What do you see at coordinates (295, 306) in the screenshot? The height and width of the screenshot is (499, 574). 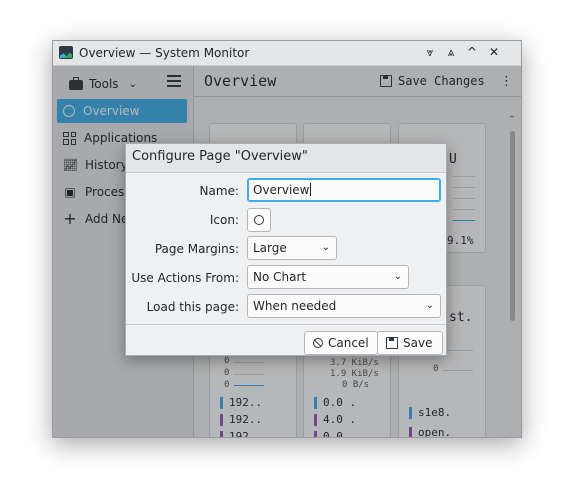 I see `load-page-value: When needed` at bounding box center [295, 306].